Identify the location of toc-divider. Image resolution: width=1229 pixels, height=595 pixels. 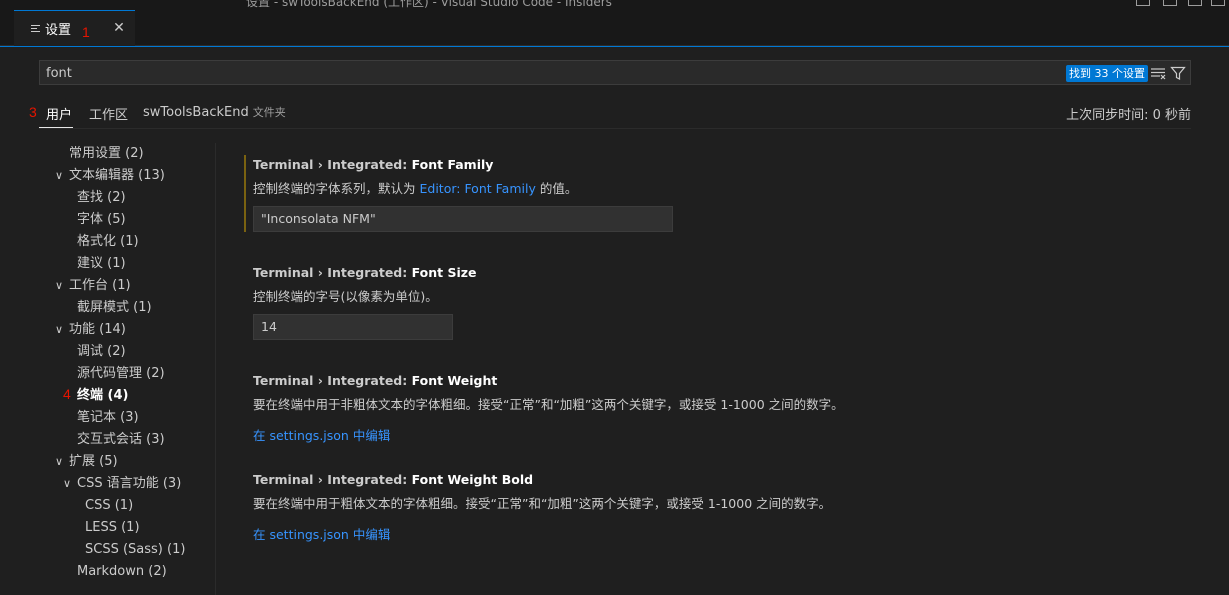
(215, 369).